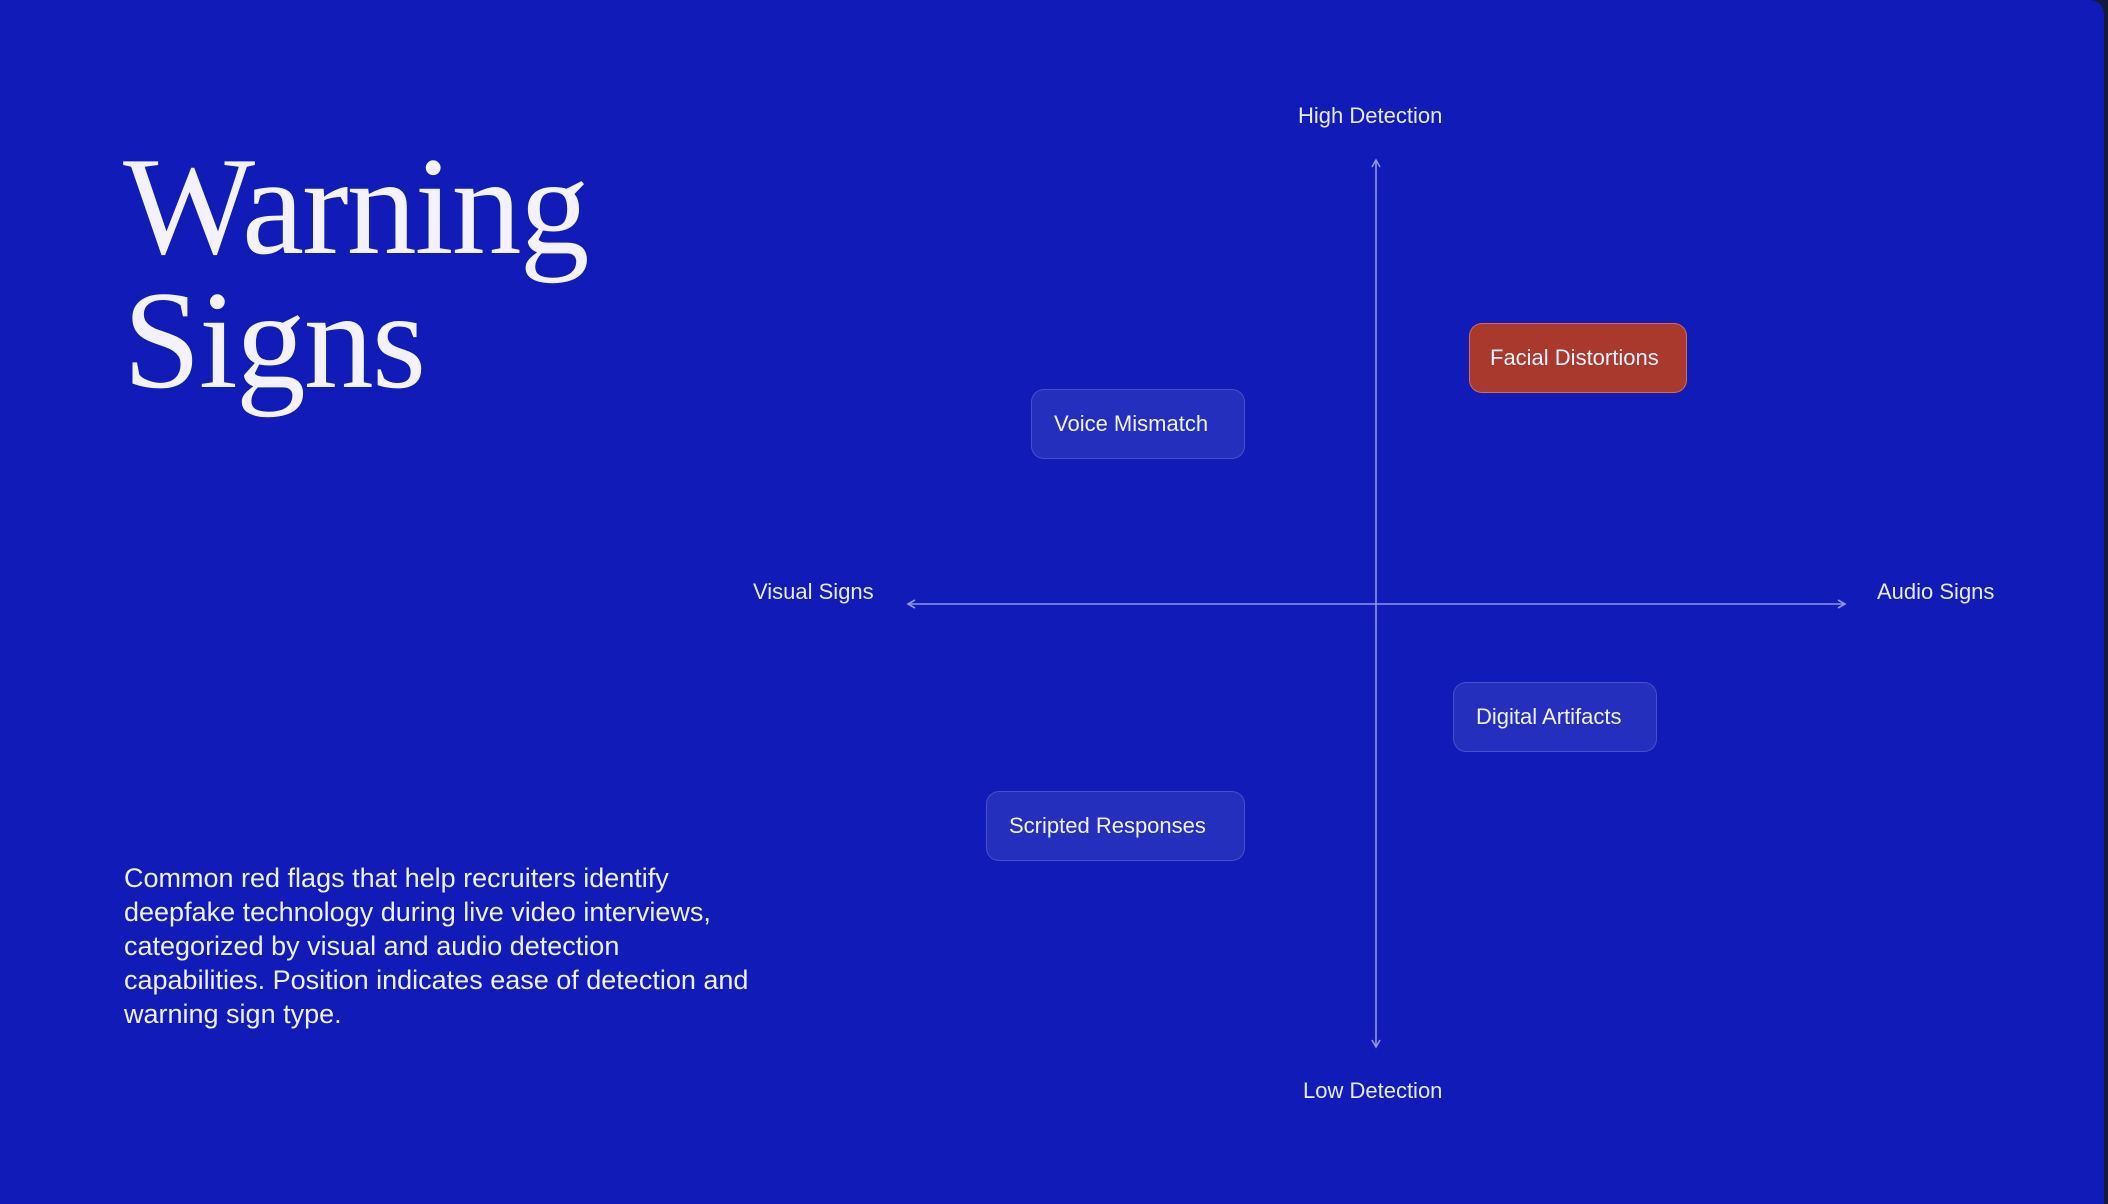  What do you see at coordinates (1936, 591) in the screenshot?
I see `axis-label-audio-signs: Audio Signs` at bounding box center [1936, 591].